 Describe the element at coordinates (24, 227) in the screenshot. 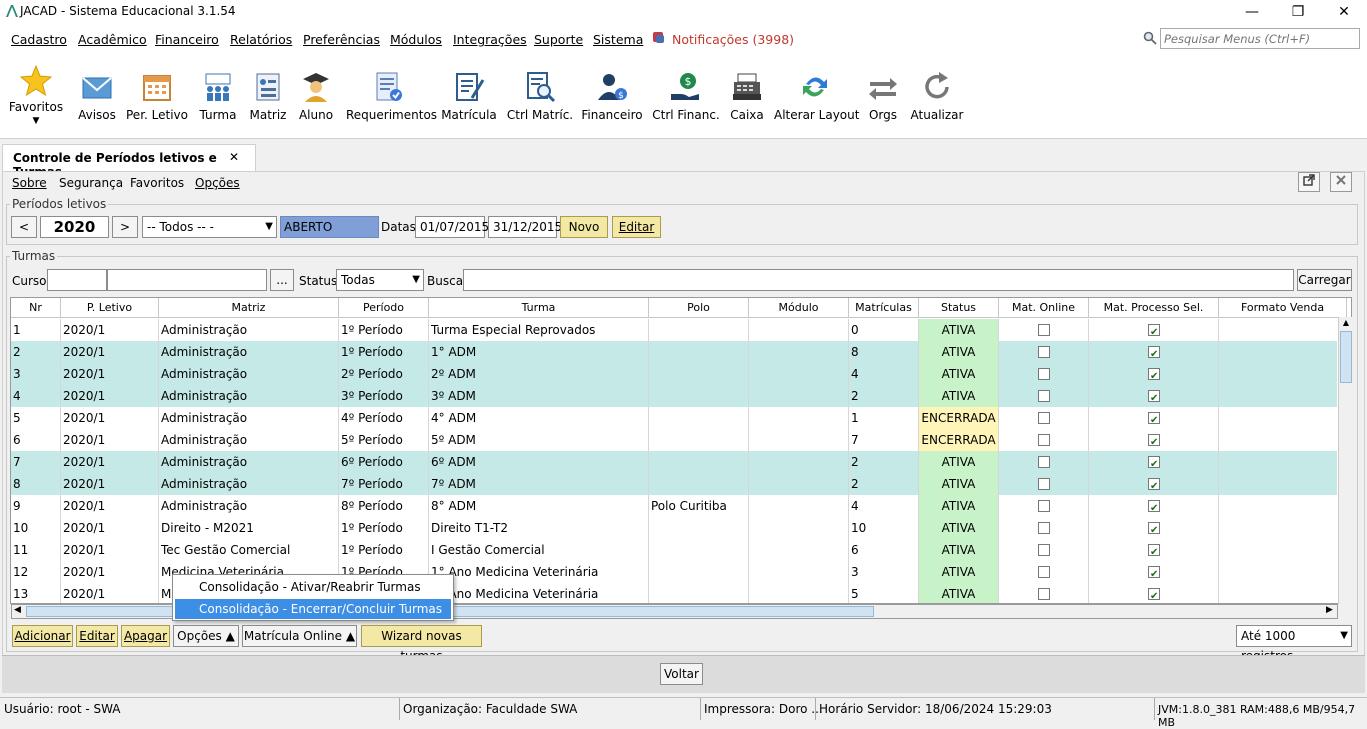

I see `prev-year-button: <` at that location.